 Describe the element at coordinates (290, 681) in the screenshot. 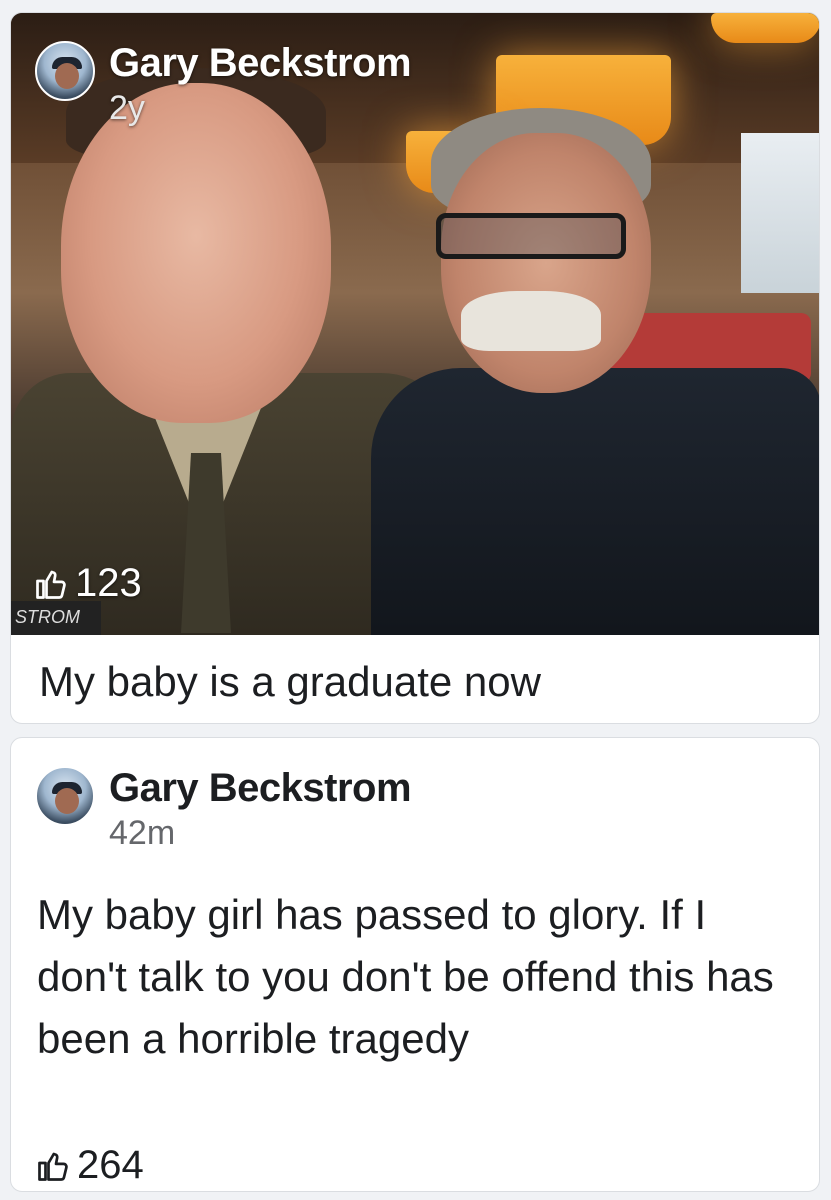

I see `post-caption: My baby is a graduate now` at that location.